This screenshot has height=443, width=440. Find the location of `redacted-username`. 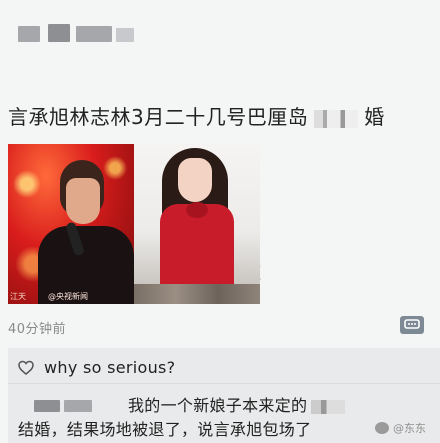

redacted-username is located at coordinates (88, 33).